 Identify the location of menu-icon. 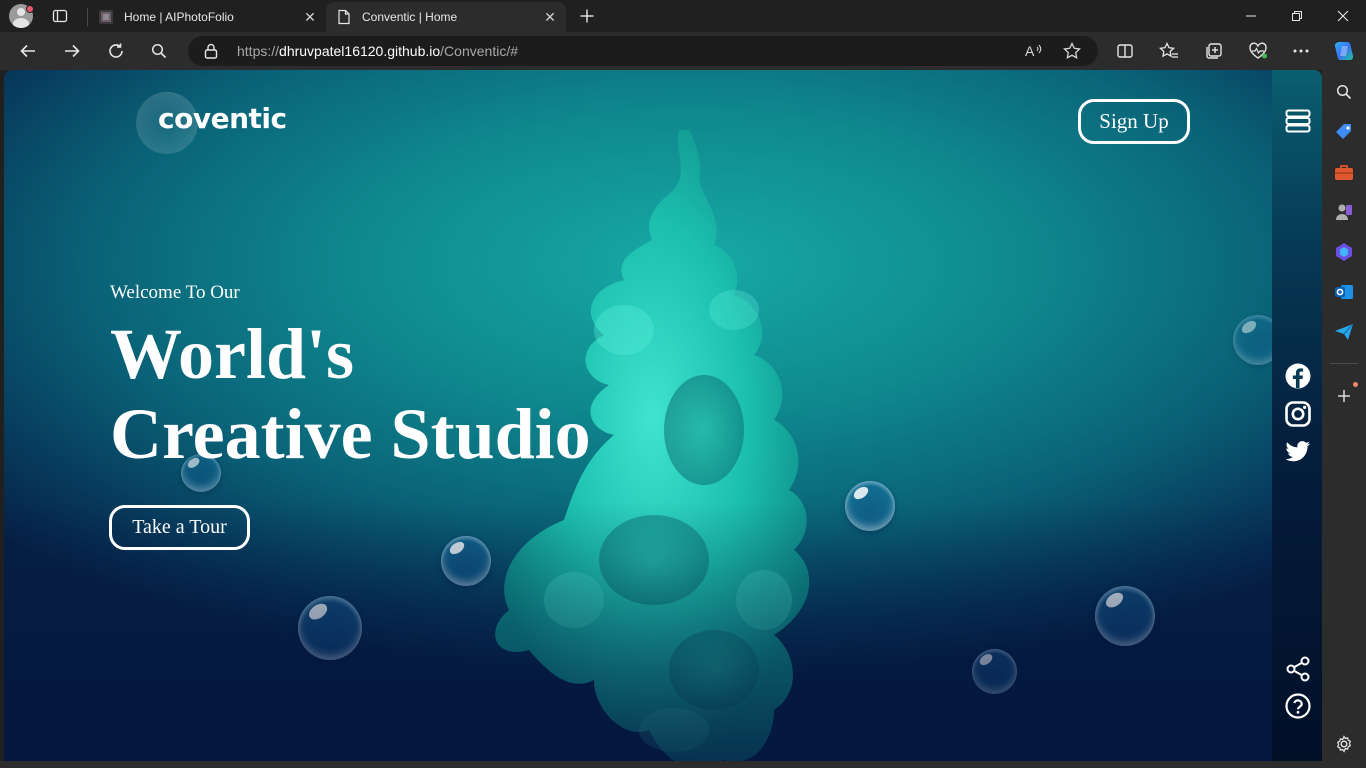
(1298, 121).